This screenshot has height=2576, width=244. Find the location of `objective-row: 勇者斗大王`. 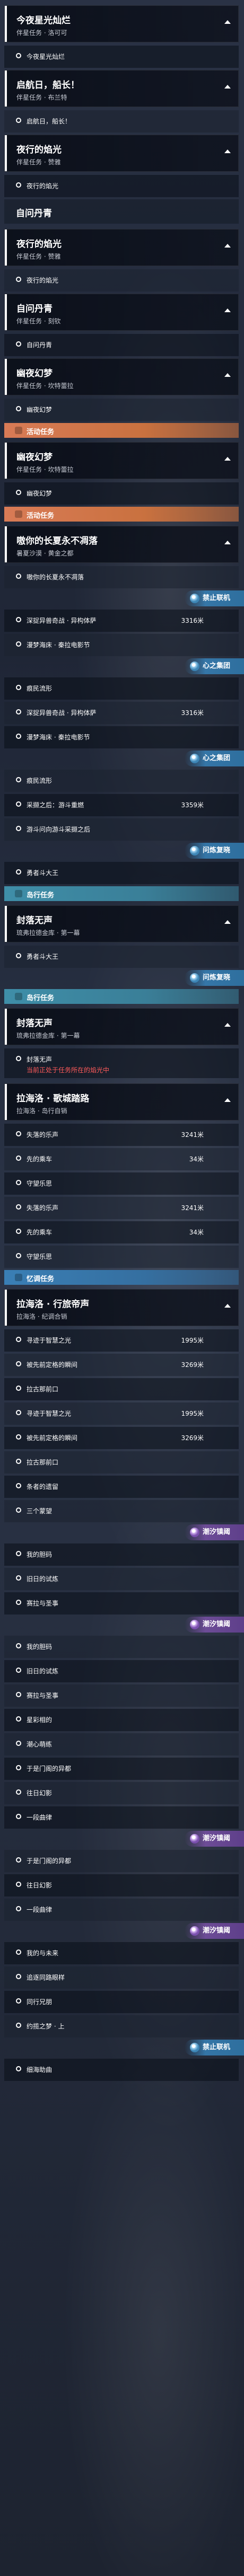

objective-row: 勇者斗大王 is located at coordinates (122, 957).